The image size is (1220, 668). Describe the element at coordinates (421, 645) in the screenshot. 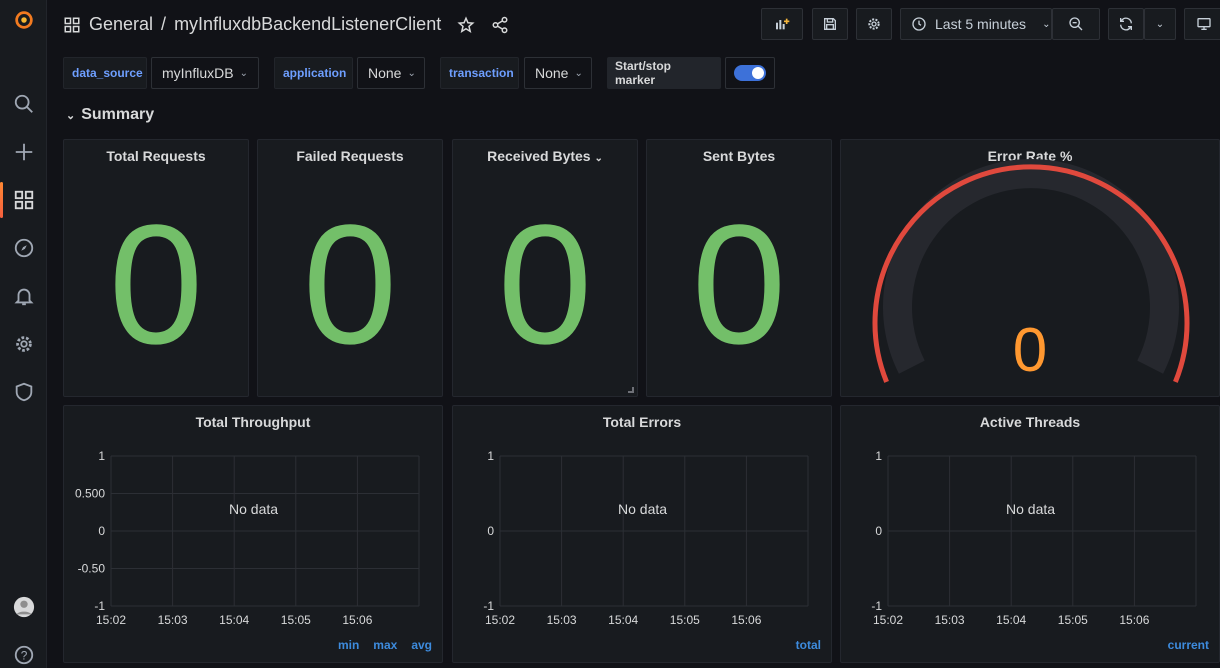

I see `legend-avg: avg` at that location.